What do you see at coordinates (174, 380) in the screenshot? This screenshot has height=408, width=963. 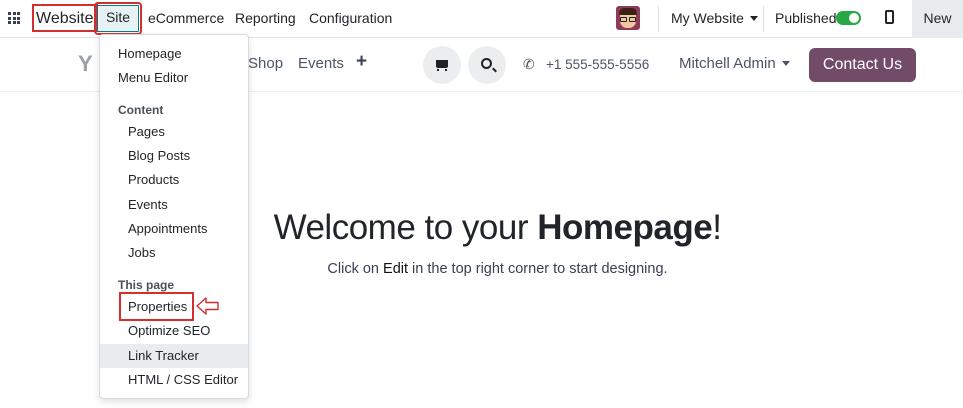 I see `menu-item-html-css-editor: HTML / CSS Editor` at bounding box center [174, 380].